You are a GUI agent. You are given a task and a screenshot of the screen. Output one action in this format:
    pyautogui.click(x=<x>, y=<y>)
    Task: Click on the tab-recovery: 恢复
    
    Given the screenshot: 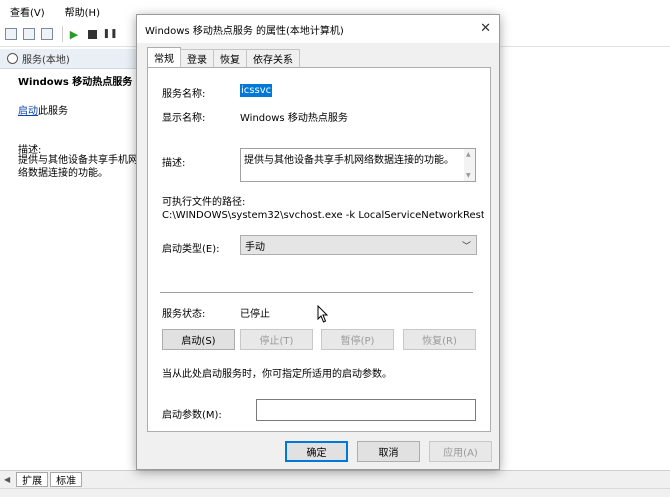 What is the action you would take?
    pyautogui.click(x=230, y=58)
    